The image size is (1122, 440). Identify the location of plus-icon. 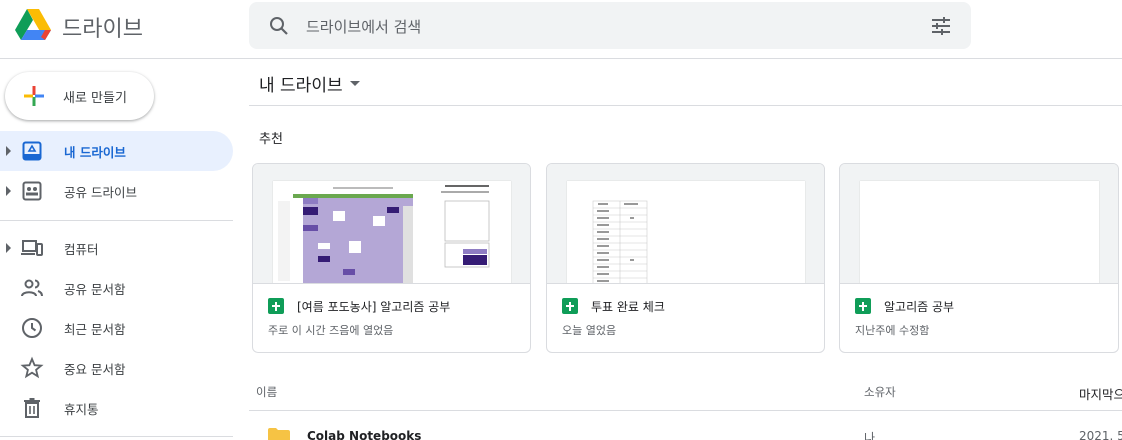
(34, 96).